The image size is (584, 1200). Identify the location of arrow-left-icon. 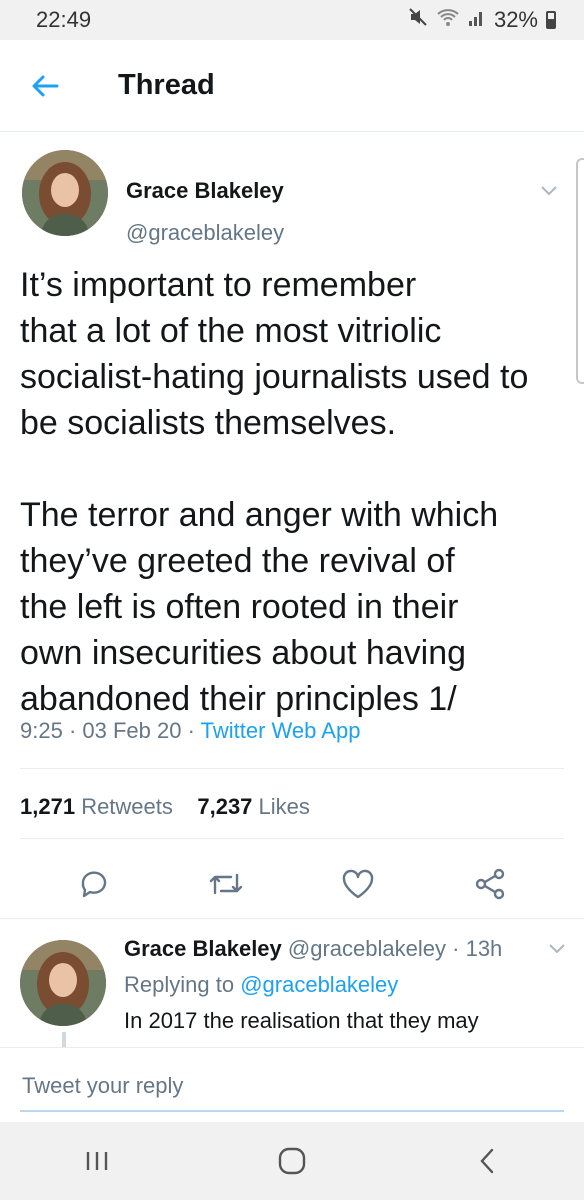
(45, 85).